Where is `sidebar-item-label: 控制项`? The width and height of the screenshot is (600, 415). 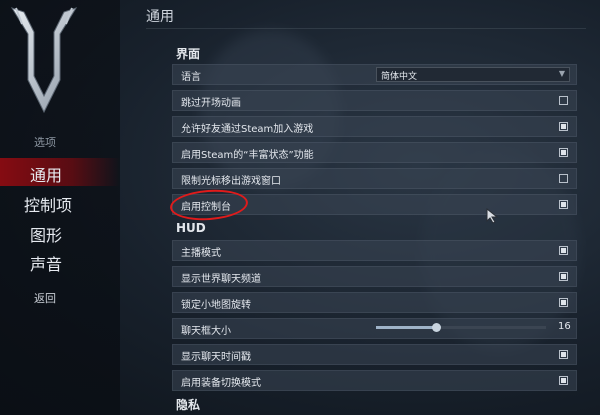 sidebar-item-label: 控制项 is located at coordinates (48, 205).